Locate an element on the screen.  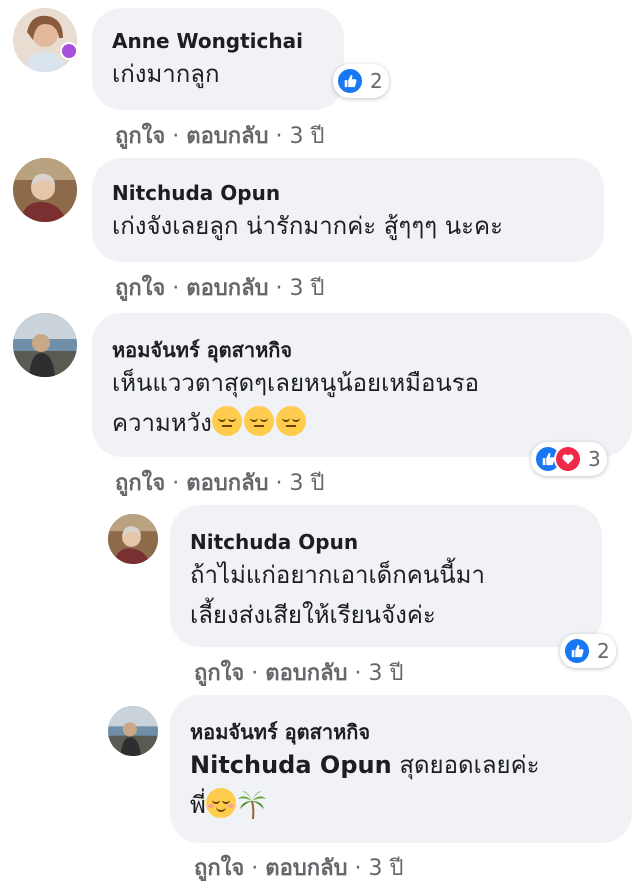
comment-bubble: Anne Wongtichai เก่งมากลูก is located at coordinates (218, 59).